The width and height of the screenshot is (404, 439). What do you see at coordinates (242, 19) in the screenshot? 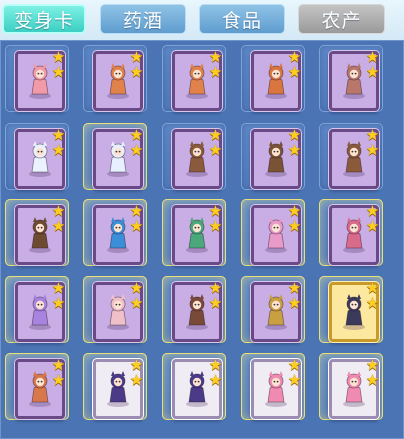
I see `tab-food: 食品` at bounding box center [242, 19].